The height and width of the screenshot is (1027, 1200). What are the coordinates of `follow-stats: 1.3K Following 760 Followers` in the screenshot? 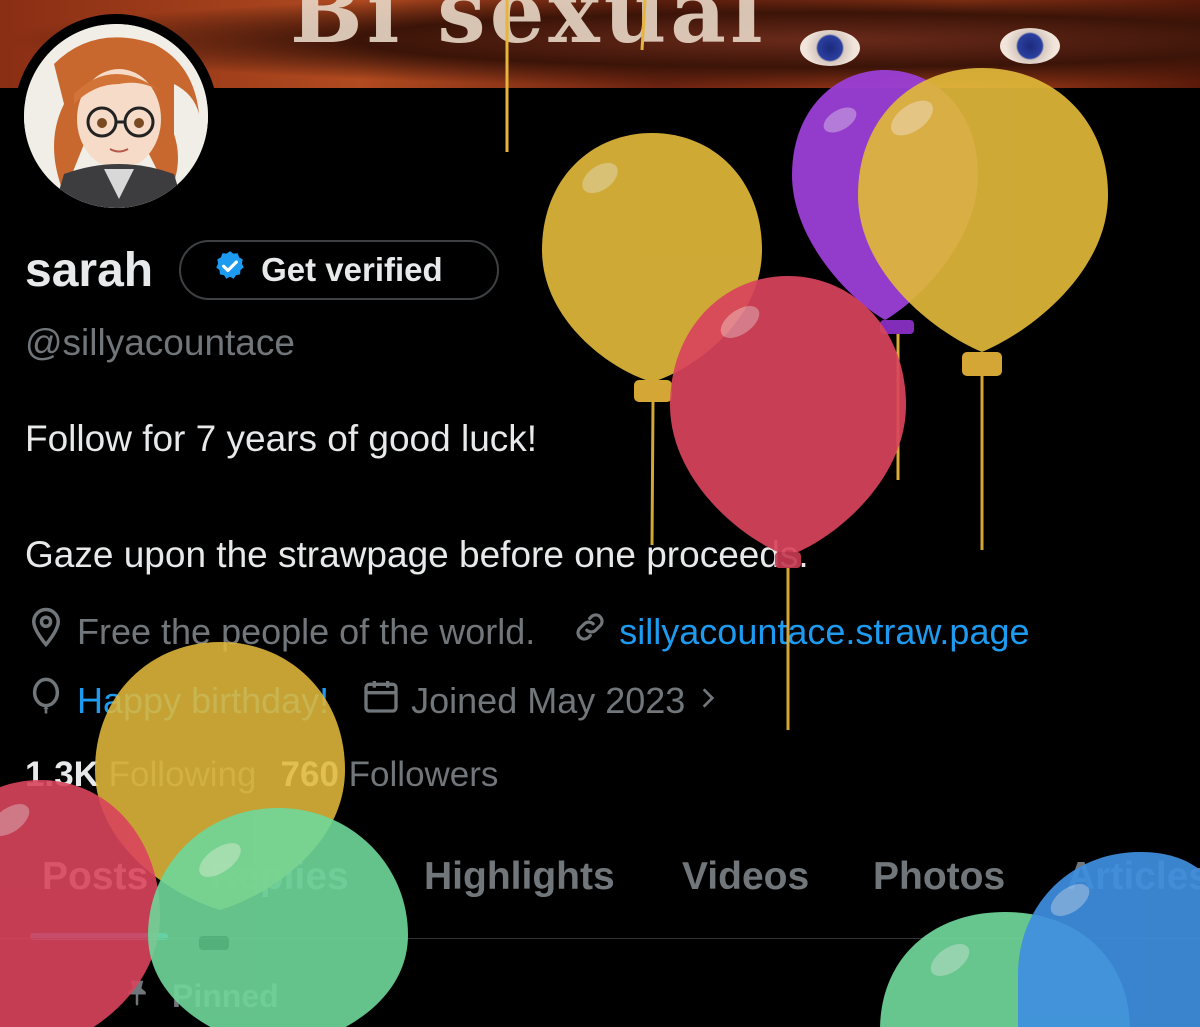 It's located at (261, 775).